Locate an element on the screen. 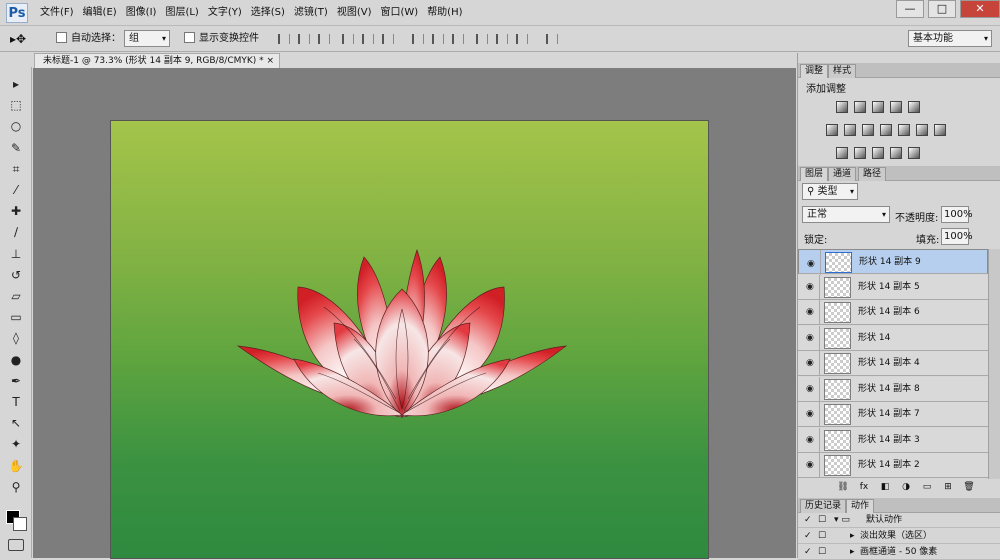  layer-row: ◉ 形状 14 副本 9 is located at coordinates (893, 262).